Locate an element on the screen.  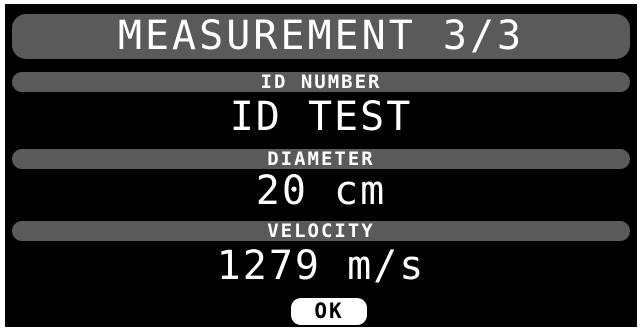
diameter-value: 20 cm is located at coordinates (321, 191).